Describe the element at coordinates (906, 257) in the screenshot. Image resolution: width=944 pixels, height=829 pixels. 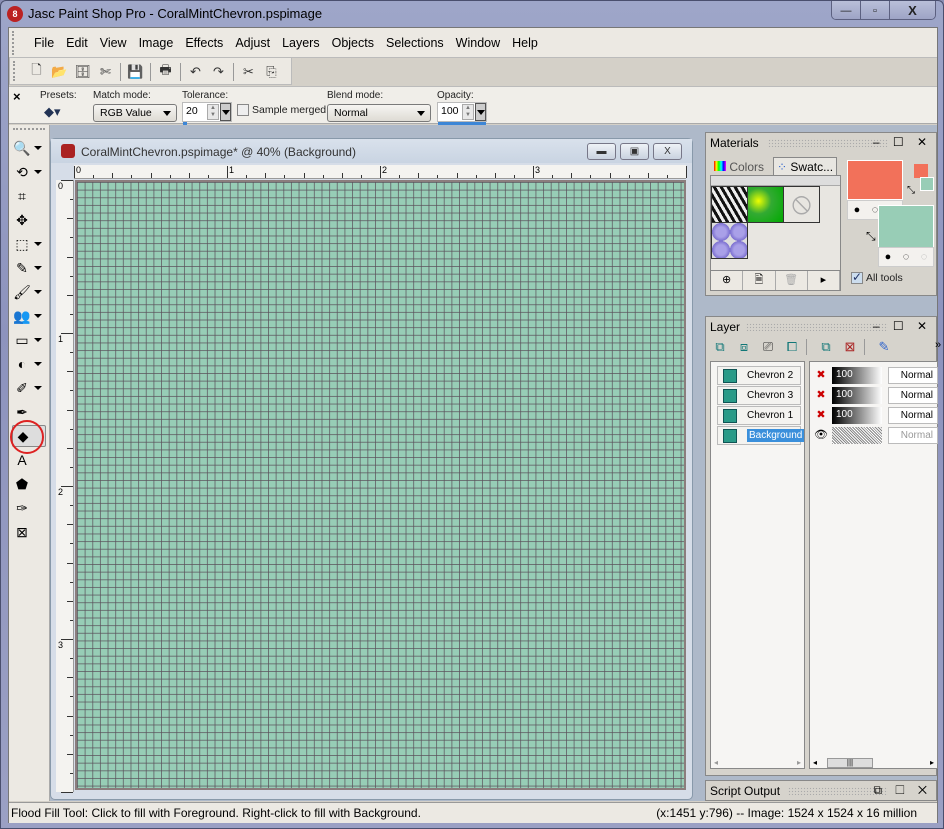
I see `gradient-icon: ◌` at that location.